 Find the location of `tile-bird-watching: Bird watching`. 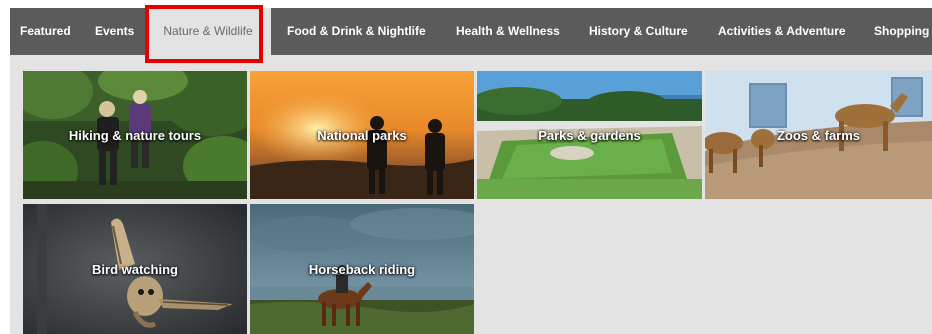

tile-bird-watching: Bird watching is located at coordinates (135, 269).